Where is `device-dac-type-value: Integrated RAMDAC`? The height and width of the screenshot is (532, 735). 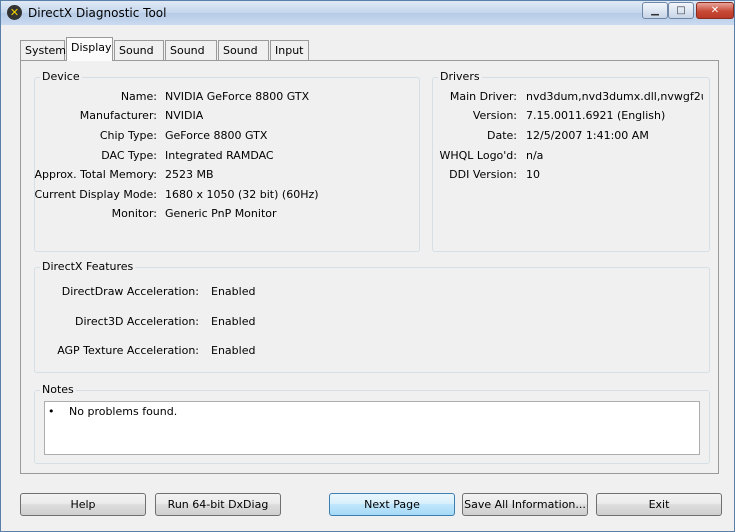
device-dac-type-value: Integrated RAMDAC is located at coordinates (219, 155).